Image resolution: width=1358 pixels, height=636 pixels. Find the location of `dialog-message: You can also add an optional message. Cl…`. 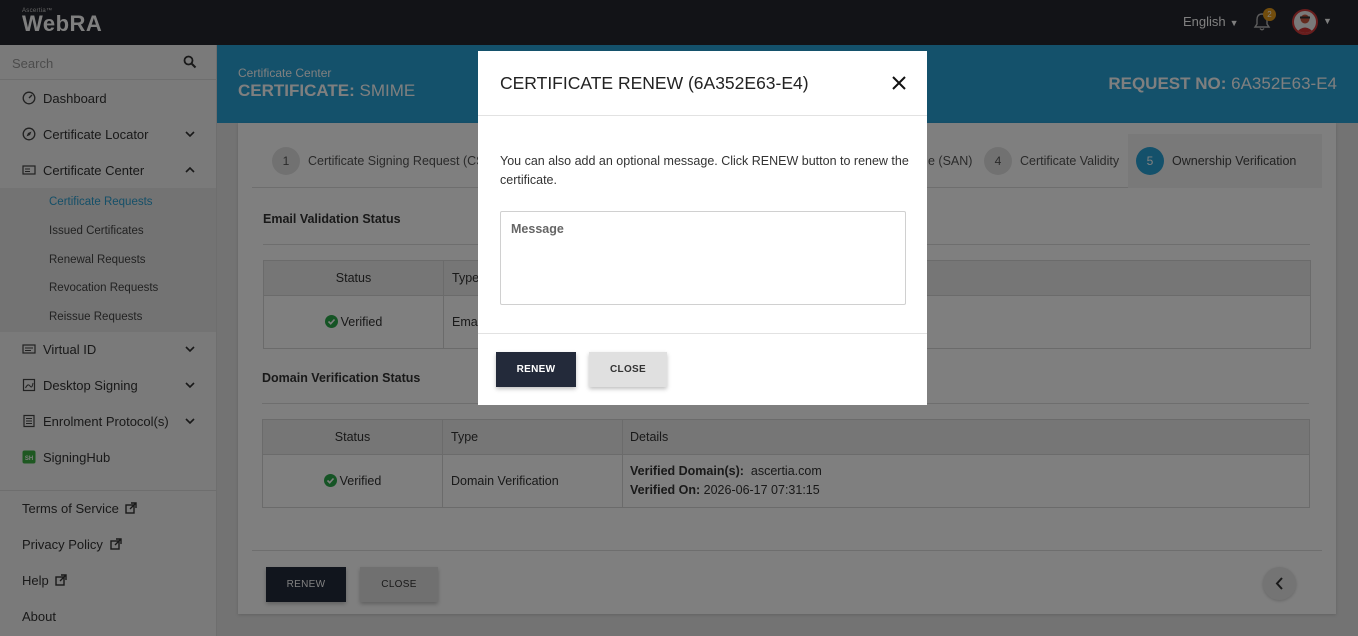

dialog-message: You can also add an optional message. Cl… is located at coordinates (704, 170).